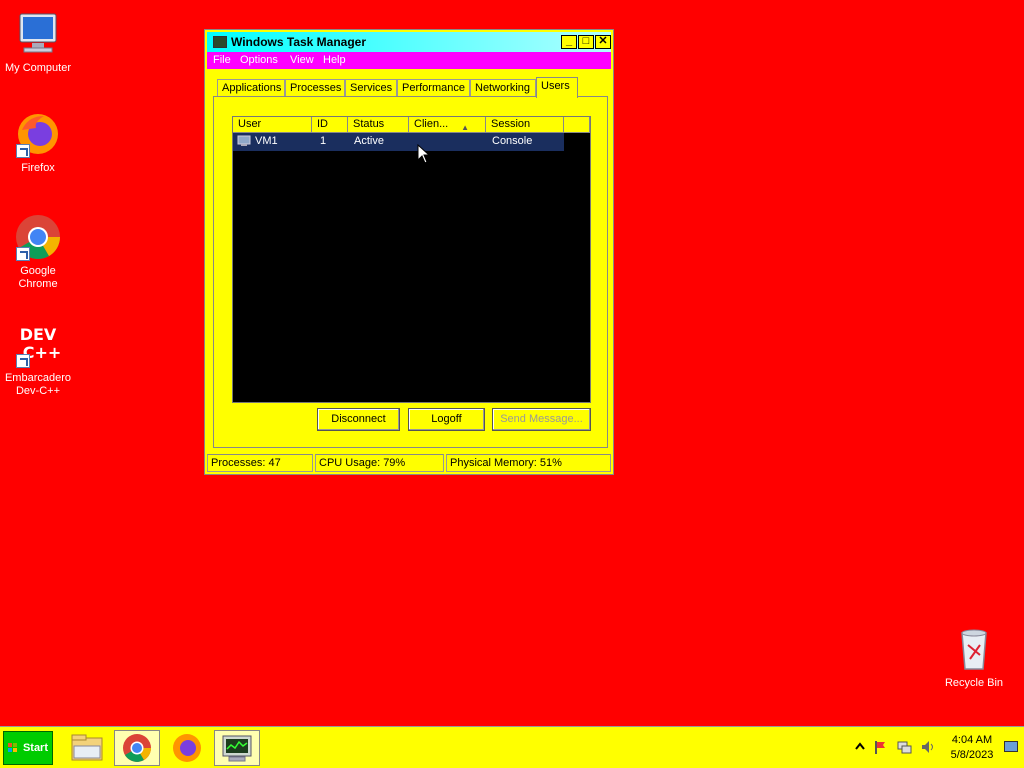 Image resolution: width=1024 pixels, height=768 pixels. What do you see at coordinates (334, 60) in the screenshot?
I see `menu-help: Help` at bounding box center [334, 60].